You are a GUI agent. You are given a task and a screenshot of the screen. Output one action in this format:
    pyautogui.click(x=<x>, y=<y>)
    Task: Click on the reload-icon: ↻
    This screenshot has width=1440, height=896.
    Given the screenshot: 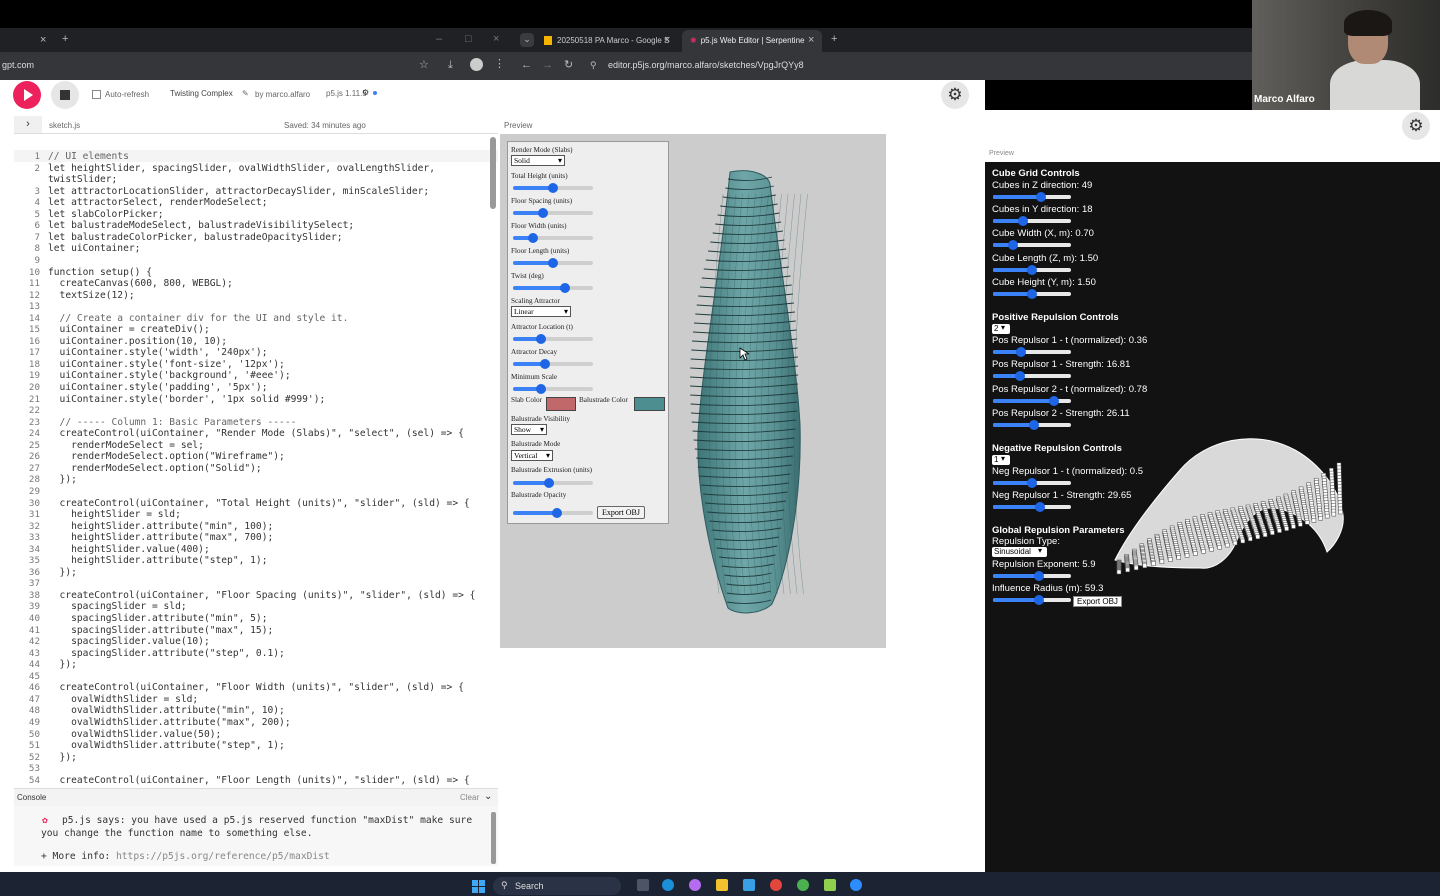 What is the action you would take?
    pyautogui.click(x=568, y=65)
    